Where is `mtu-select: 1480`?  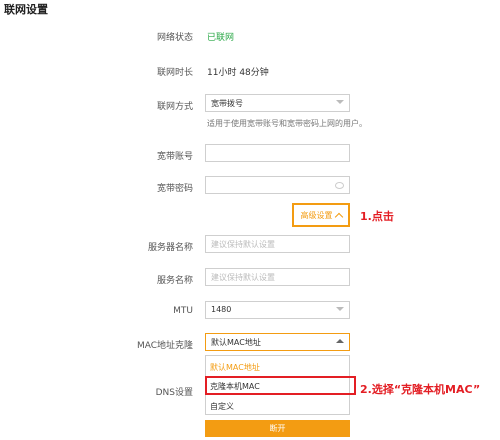
mtu-select: 1480 is located at coordinates (277, 310).